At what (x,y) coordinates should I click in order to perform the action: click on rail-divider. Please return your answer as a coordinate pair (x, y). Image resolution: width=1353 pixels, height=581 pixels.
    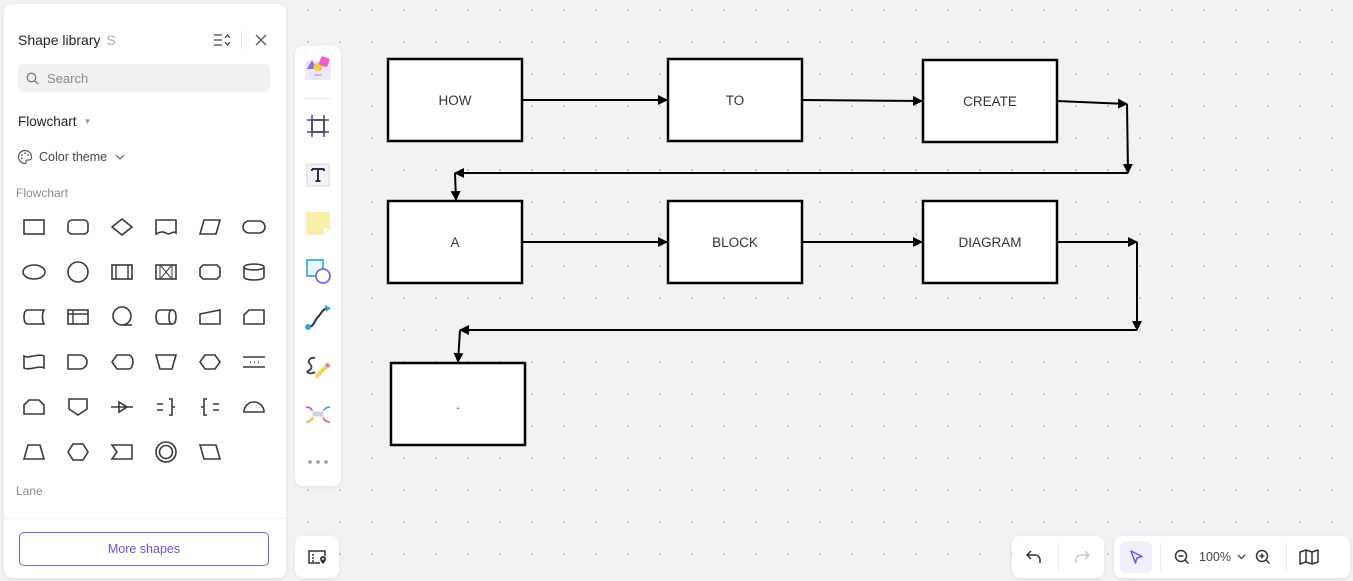
    Looking at the image, I should click on (318, 98).